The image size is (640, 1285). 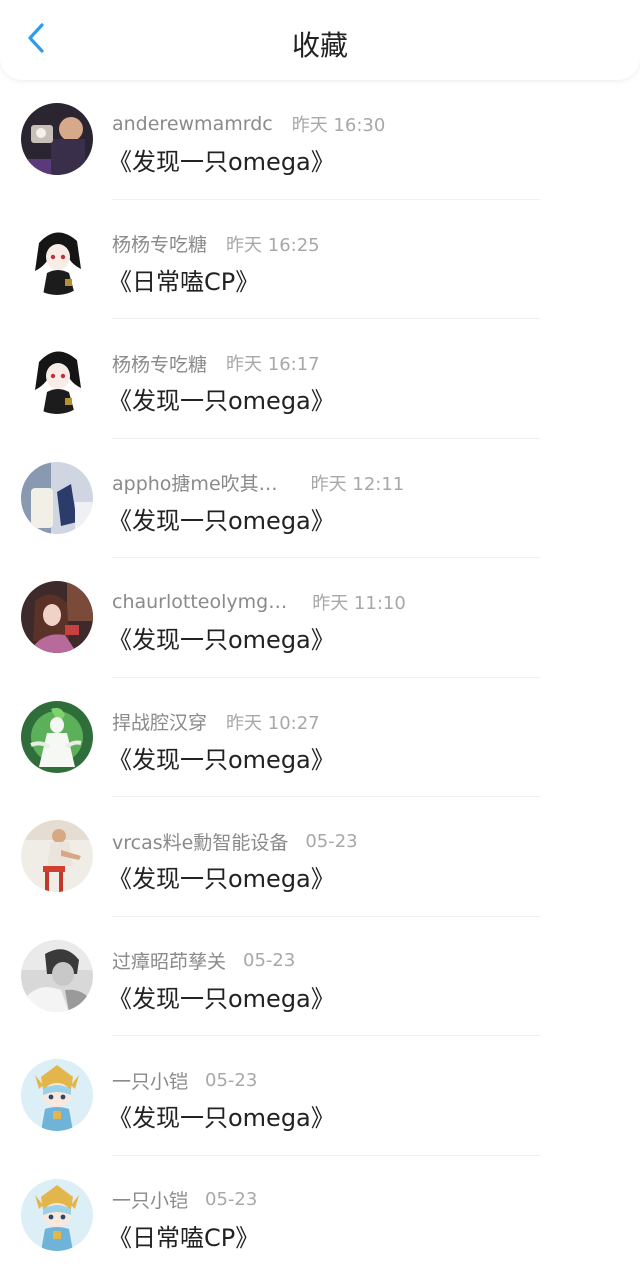 What do you see at coordinates (320, 498) in the screenshot?
I see `list-item: appho搪me吹其… 昨天 12:11 《发现一只omega》` at bounding box center [320, 498].